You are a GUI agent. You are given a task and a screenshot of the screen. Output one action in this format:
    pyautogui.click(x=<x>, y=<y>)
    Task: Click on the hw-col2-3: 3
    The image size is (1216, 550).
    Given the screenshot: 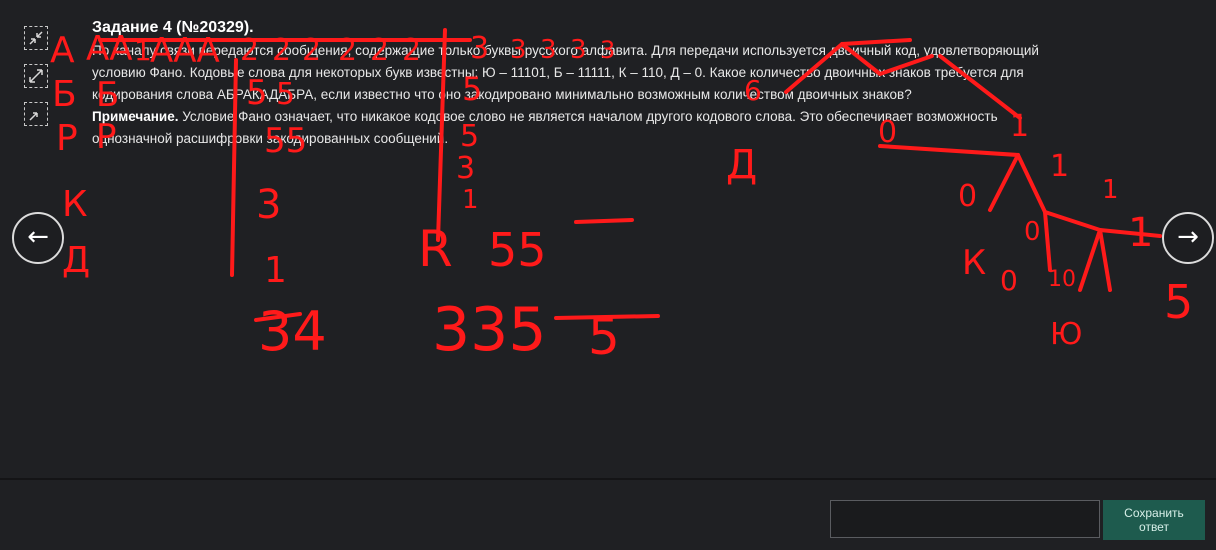 What is the action you would take?
    pyautogui.click(x=268, y=205)
    